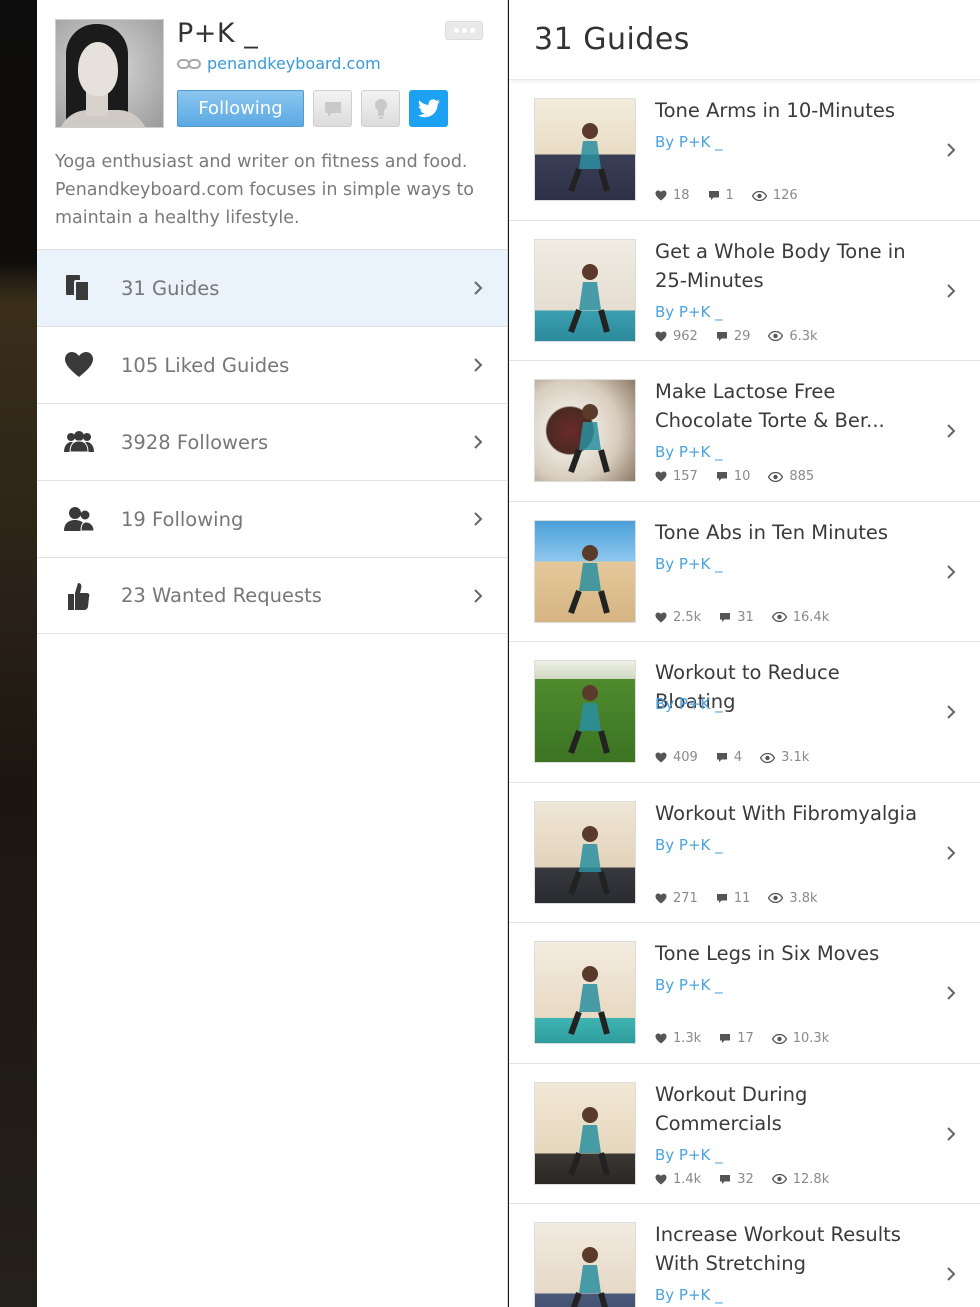 The height and width of the screenshot is (1307, 980). Describe the element at coordinates (785, 195) in the screenshot. I see `views-count: 126` at that location.